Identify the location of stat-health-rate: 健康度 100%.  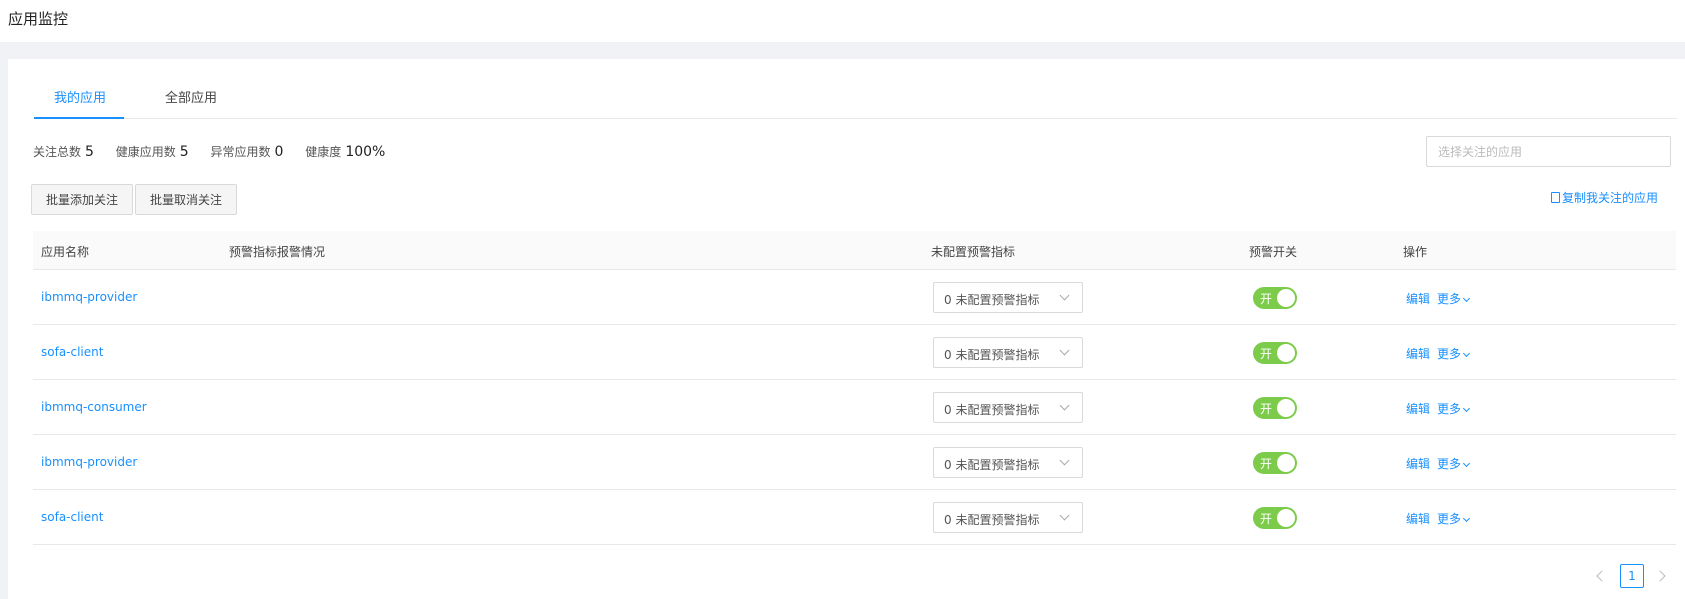
(345, 151).